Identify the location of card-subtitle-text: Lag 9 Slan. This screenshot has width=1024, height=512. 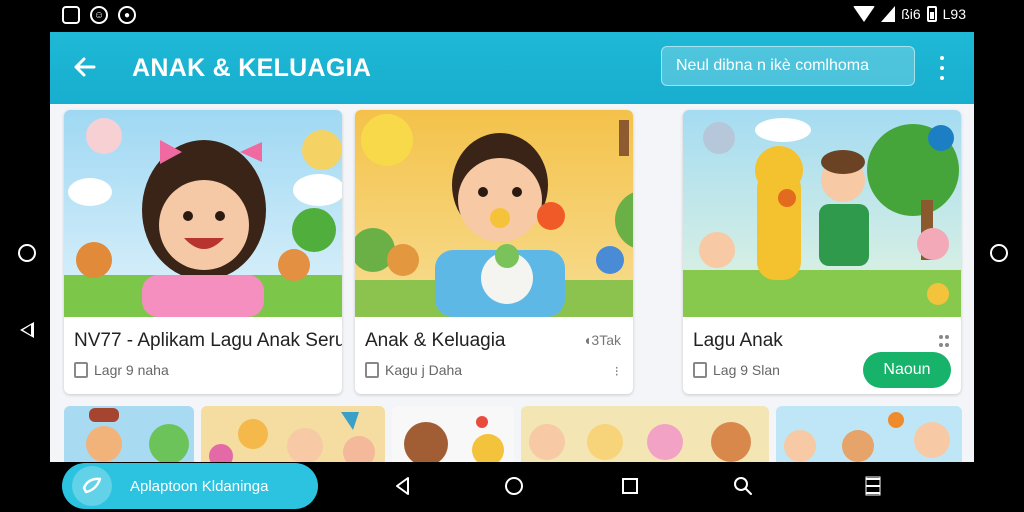
(746, 370).